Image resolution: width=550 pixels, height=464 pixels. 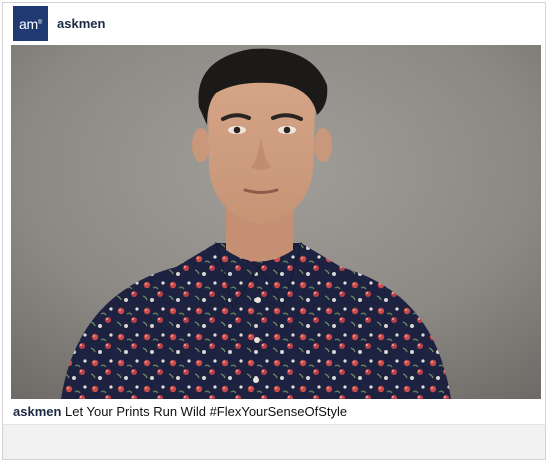 I want to click on avatar: am ®, so click(x=30, y=23).